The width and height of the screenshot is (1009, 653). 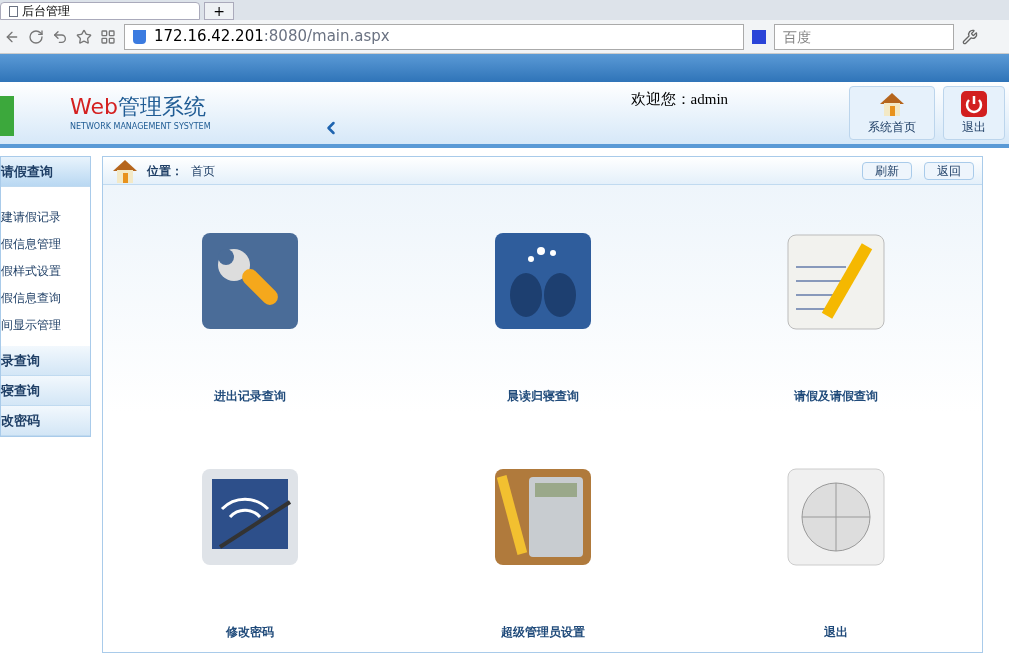 I want to click on tile-label: 退出, so click(x=835, y=632).